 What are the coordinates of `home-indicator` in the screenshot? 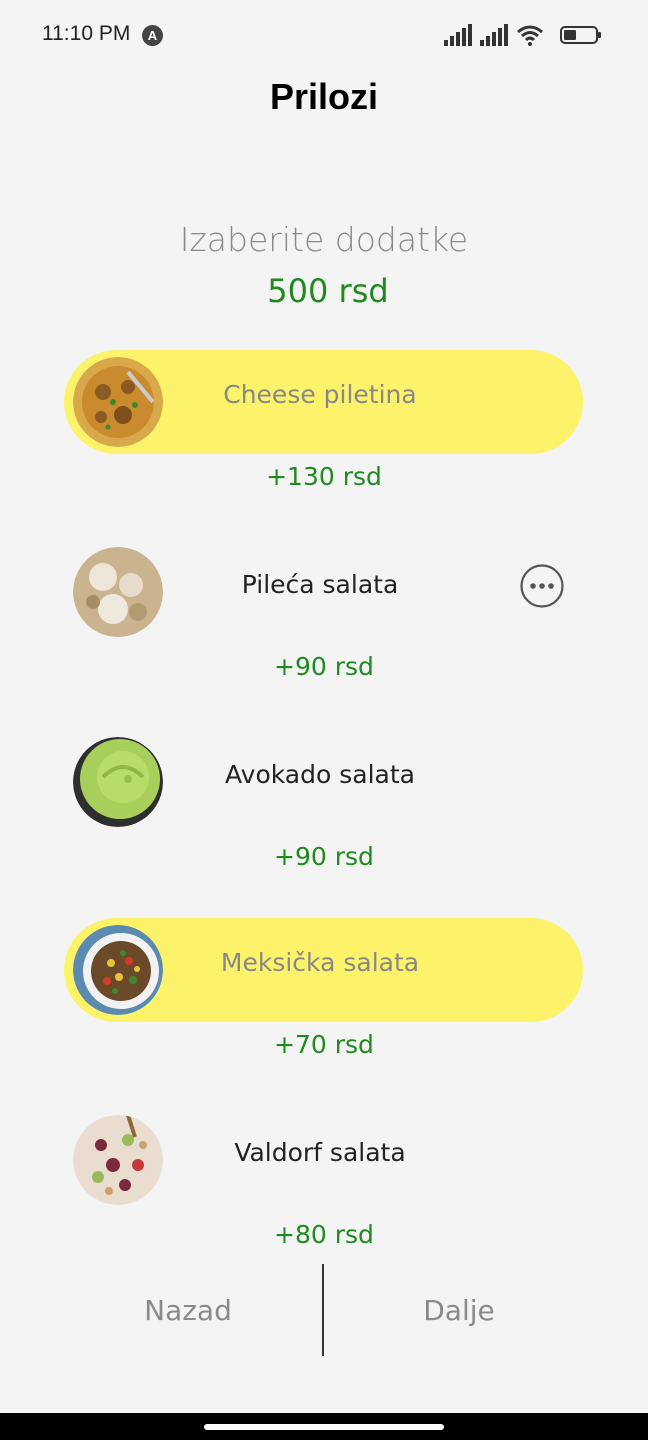 It's located at (324, 1427).